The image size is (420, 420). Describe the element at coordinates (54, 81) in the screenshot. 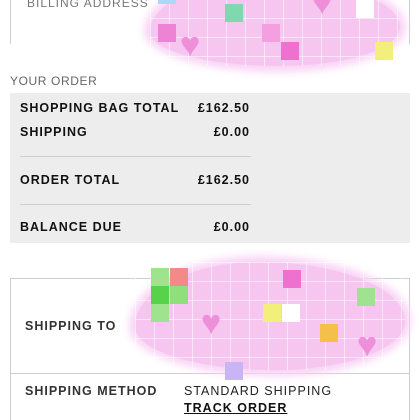

I see `your-order-heading: YOUR ORDER` at that location.